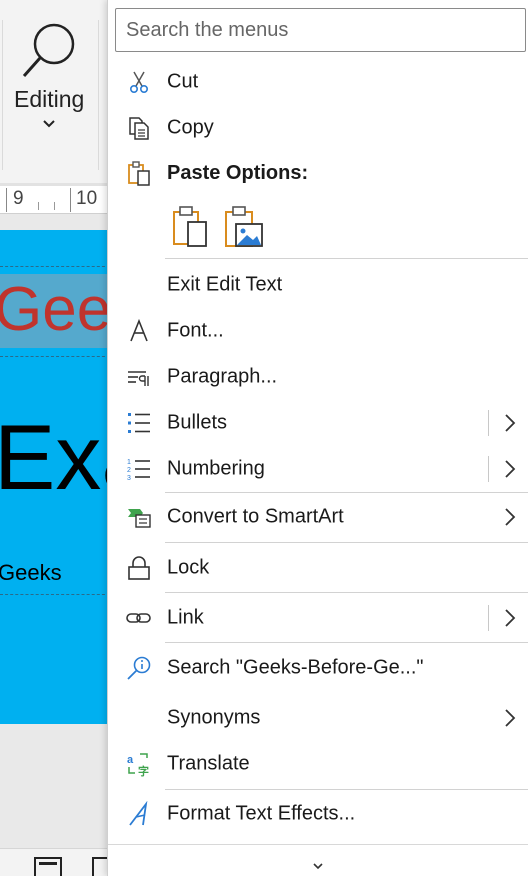 The image size is (528, 876). What do you see at coordinates (139, 173) in the screenshot?
I see `clipboard-icon` at bounding box center [139, 173].